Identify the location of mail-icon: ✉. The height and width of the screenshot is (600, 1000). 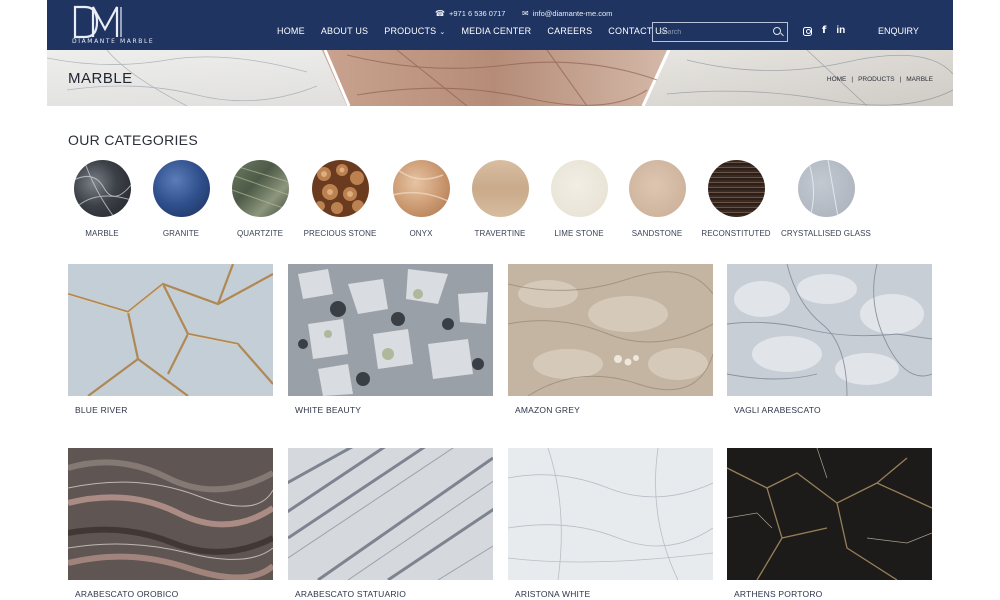
(525, 13).